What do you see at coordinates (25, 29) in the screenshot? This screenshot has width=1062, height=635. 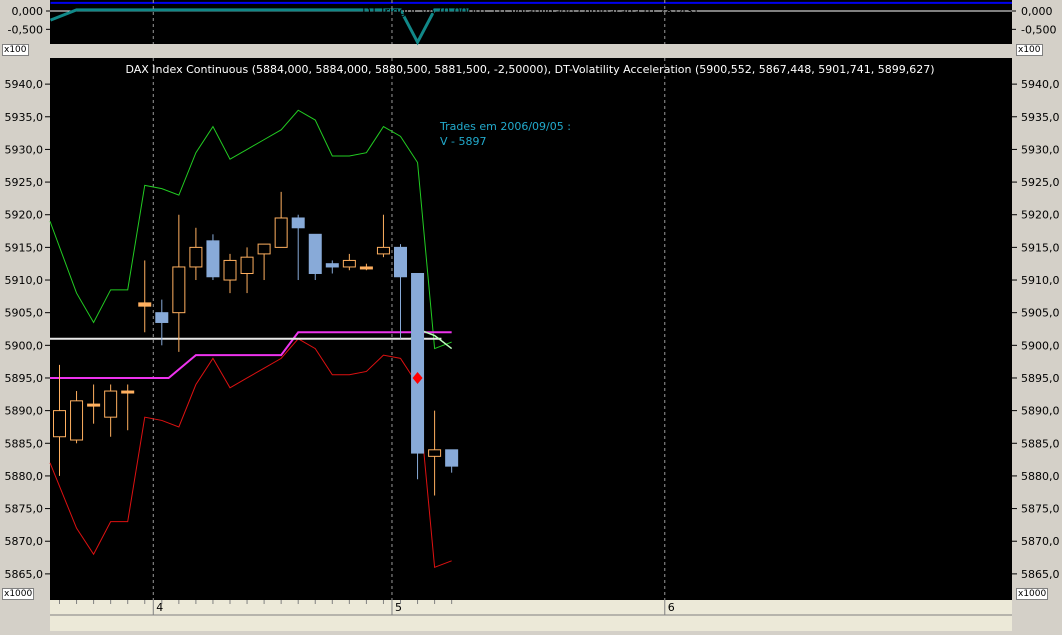 I see `top-tick-label-left: -0,500` at bounding box center [25, 29].